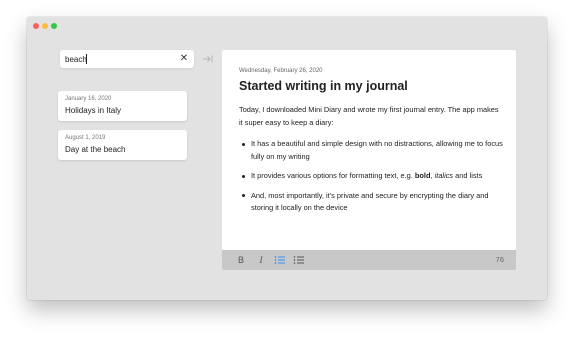  Describe the element at coordinates (444, 175) in the screenshot. I see `italic-text: italics` at that location.